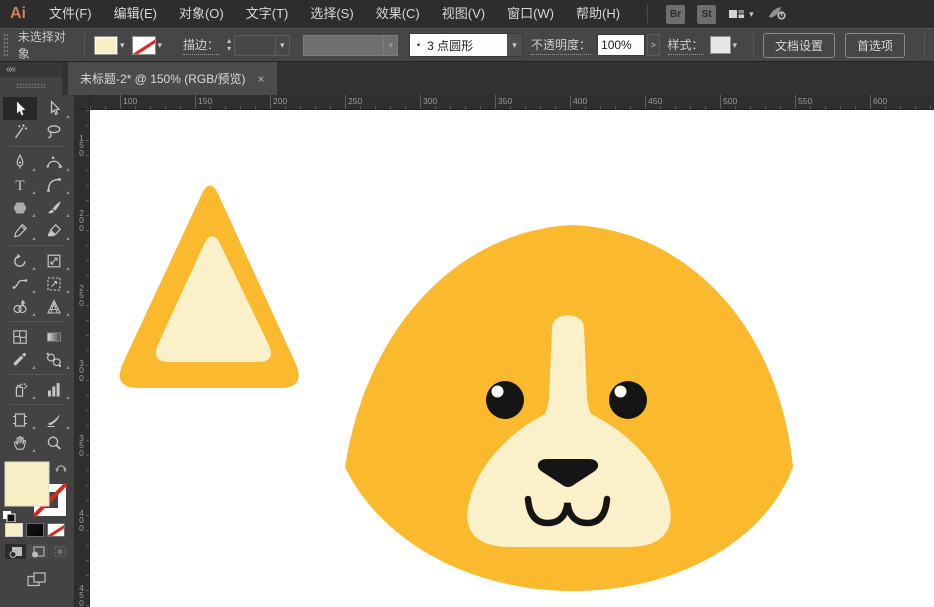 Image resolution: width=934 pixels, height=607 pixels. I want to click on gpu-performance-icon, so click(777, 14).